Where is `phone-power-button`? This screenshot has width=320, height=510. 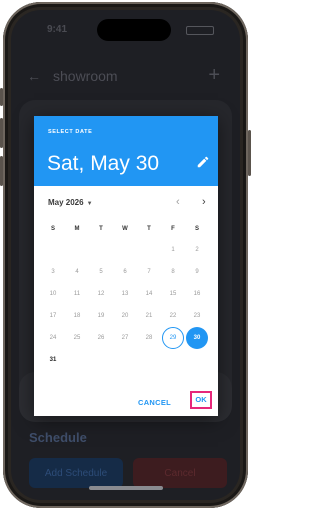
phone-power-button is located at coordinates (249, 153).